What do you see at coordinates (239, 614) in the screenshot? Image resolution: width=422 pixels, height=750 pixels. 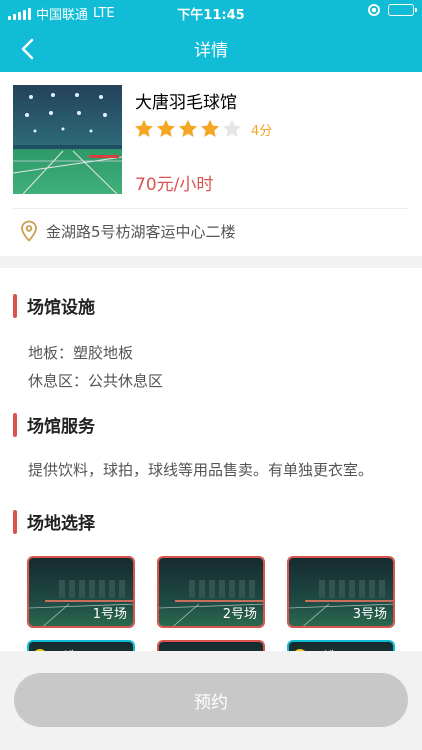 I see `court-label: 2号场` at bounding box center [239, 614].